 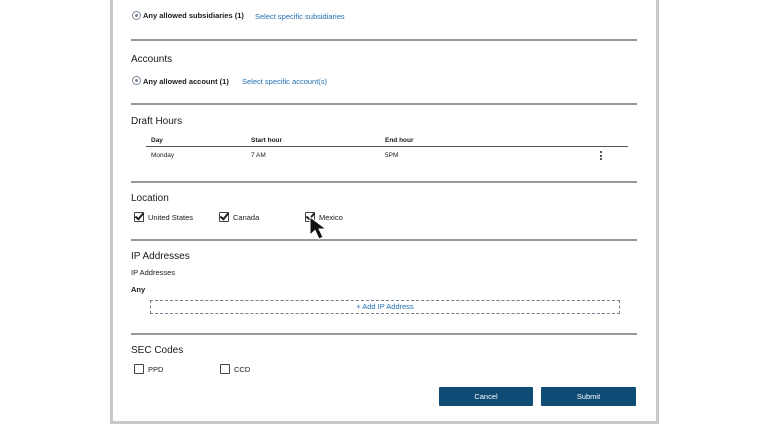 What do you see at coordinates (318, 228) in the screenshot?
I see `mouse-pointer-icon` at bounding box center [318, 228].